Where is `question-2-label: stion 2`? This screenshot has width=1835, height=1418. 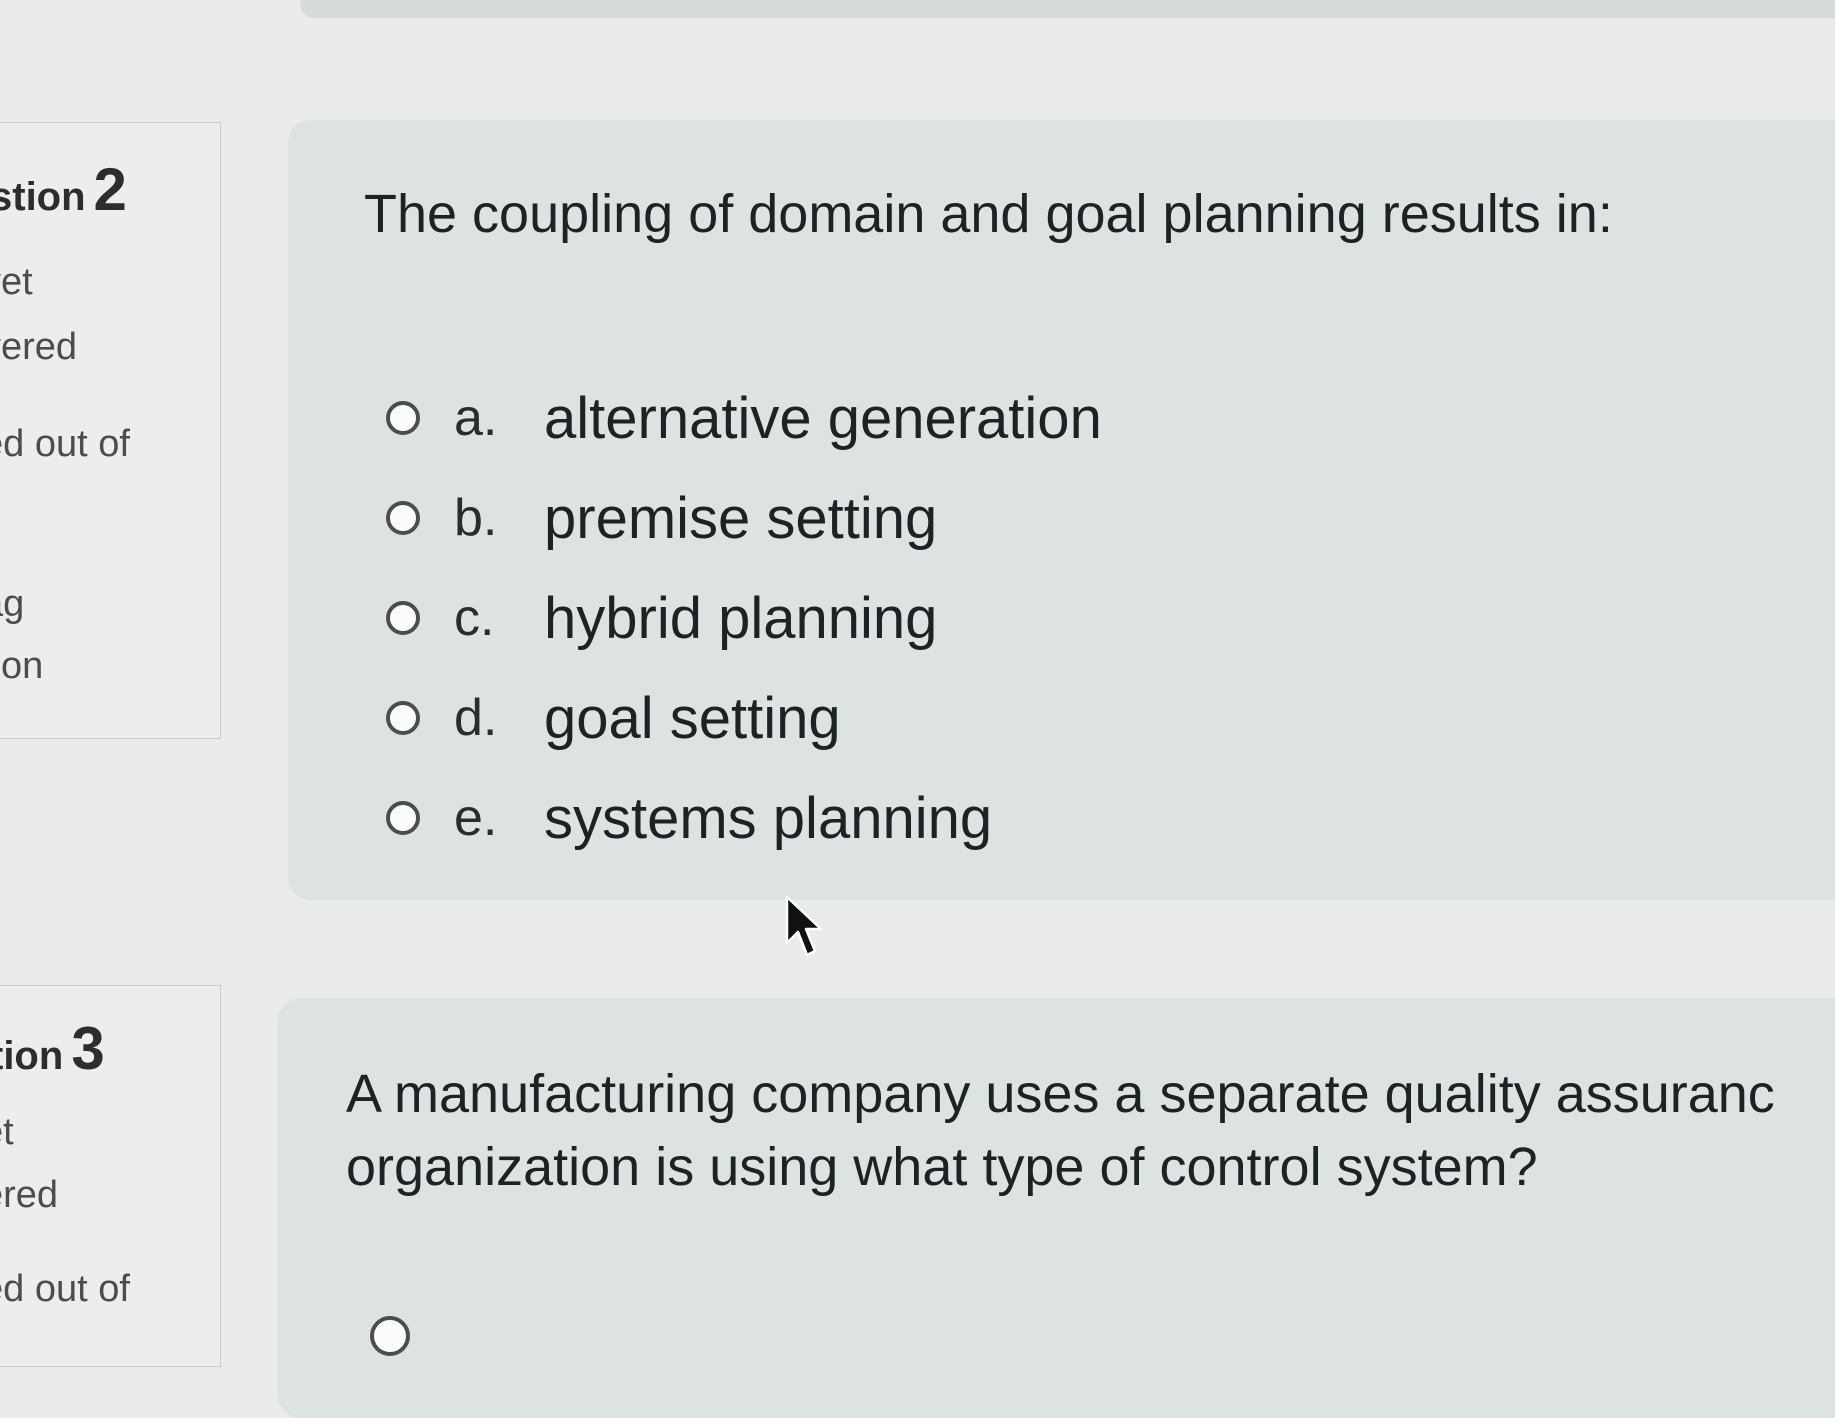 question-2-label: stion 2 is located at coordinates (63, 189).